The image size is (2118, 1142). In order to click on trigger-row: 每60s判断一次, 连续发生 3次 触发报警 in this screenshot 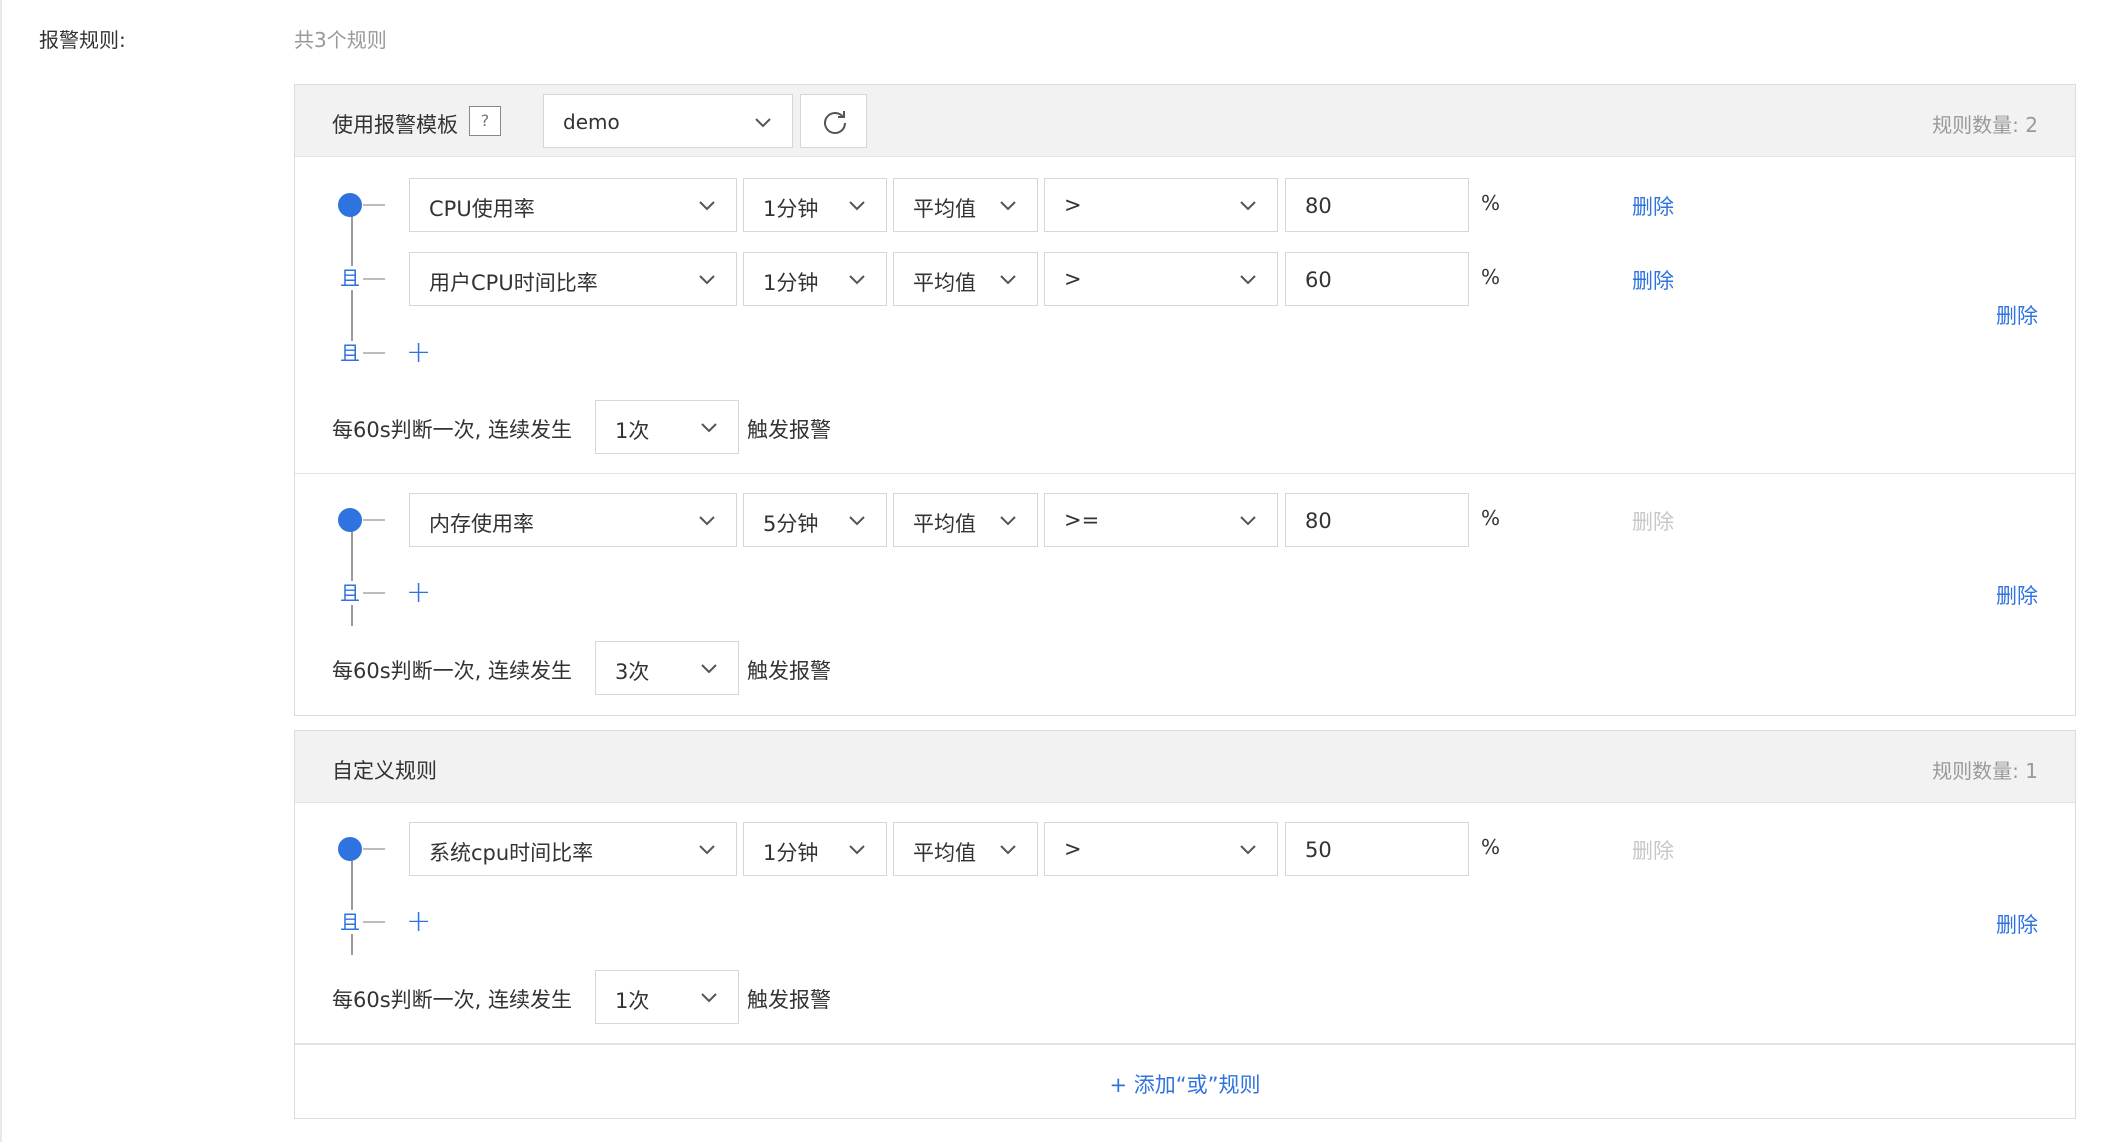, I will do `click(632, 668)`.